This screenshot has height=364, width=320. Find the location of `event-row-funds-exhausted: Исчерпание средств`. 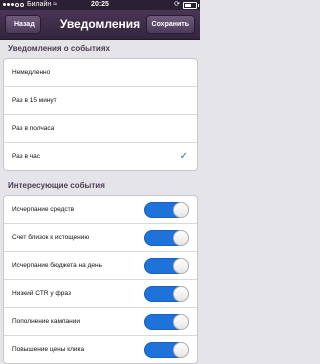

event-row-funds-exhausted: Исчерпание средств is located at coordinates (100, 210).